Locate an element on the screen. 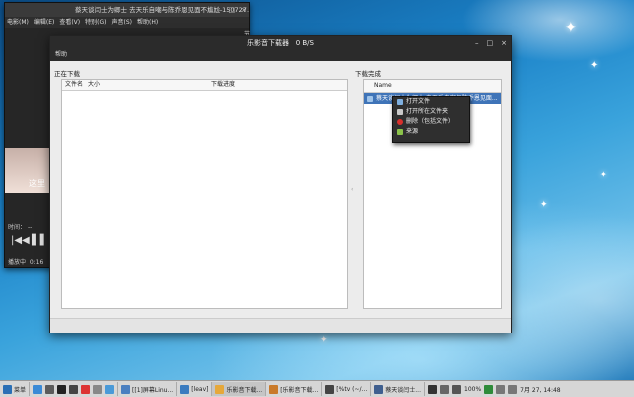  completed-list-header: Name is located at coordinates (432, 86).